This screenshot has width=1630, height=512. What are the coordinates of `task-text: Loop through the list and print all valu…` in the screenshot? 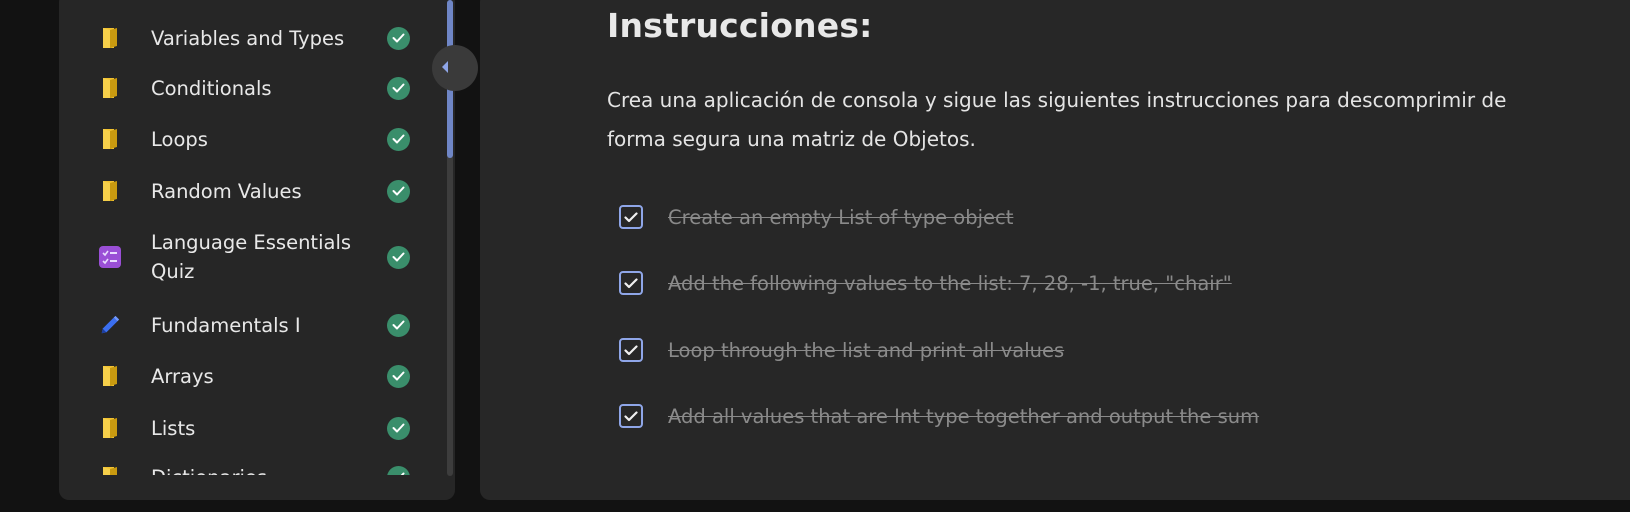 It's located at (866, 350).